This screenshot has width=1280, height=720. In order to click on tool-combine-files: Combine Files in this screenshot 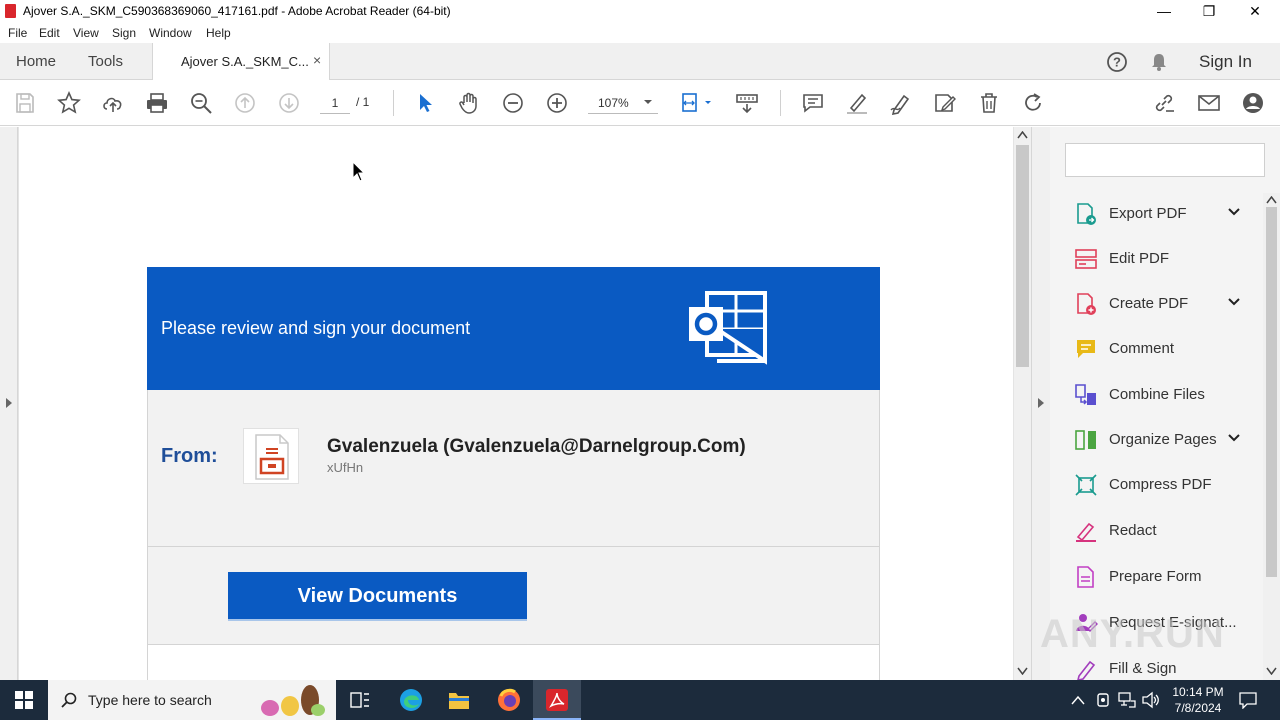, I will do `click(1155, 394)`.